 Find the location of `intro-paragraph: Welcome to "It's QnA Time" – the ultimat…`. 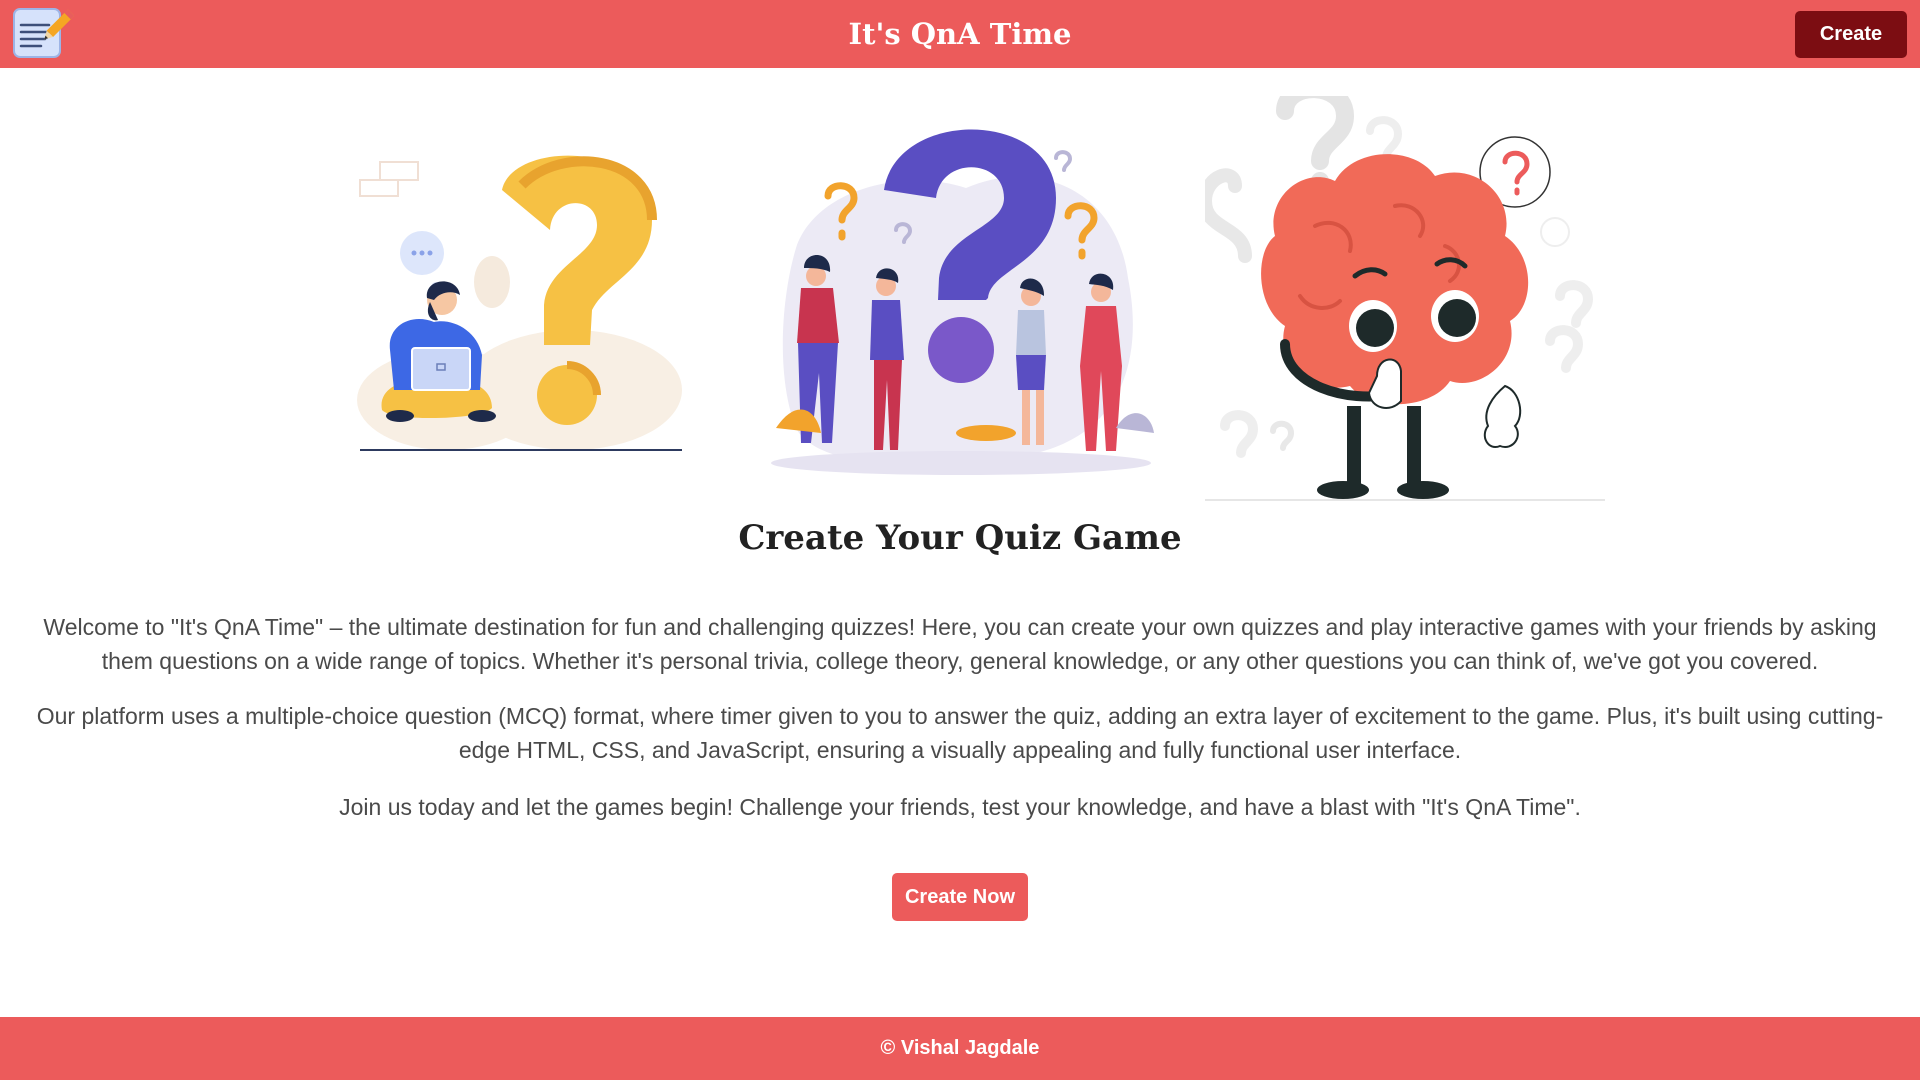

intro-paragraph: Welcome to "It's QnA Time" – the ultimat… is located at coordinates (960, 644).